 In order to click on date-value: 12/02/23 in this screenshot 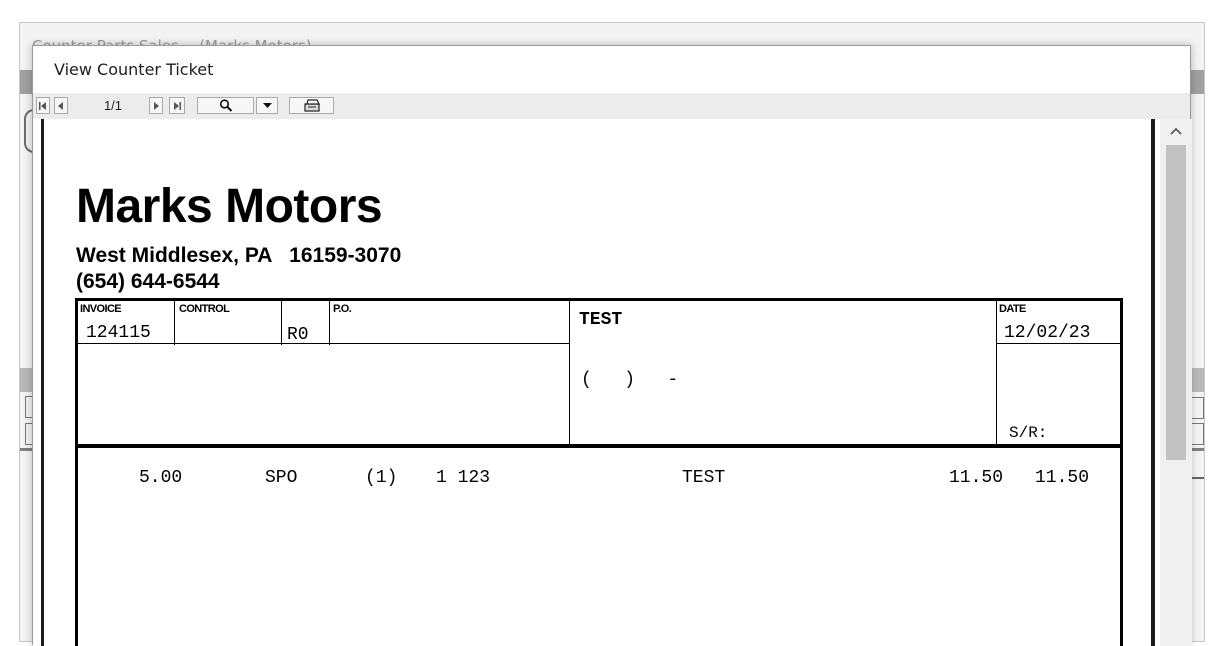, I will do `click(1047, 333)`.